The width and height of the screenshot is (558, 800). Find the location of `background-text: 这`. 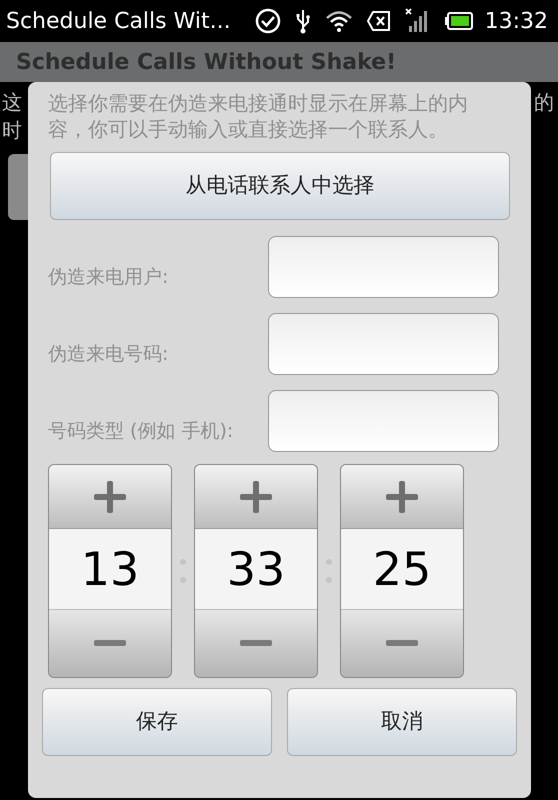

background-text: 这 is located at coordinates (12, 102).